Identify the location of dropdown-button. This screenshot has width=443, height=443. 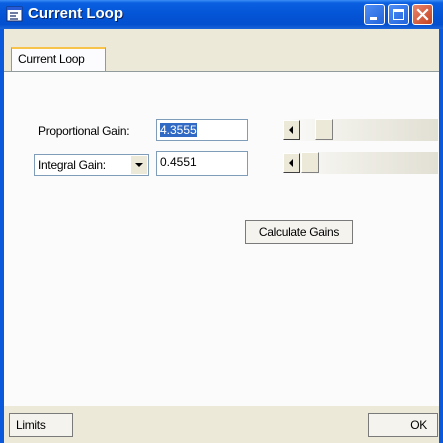
(138, 165).